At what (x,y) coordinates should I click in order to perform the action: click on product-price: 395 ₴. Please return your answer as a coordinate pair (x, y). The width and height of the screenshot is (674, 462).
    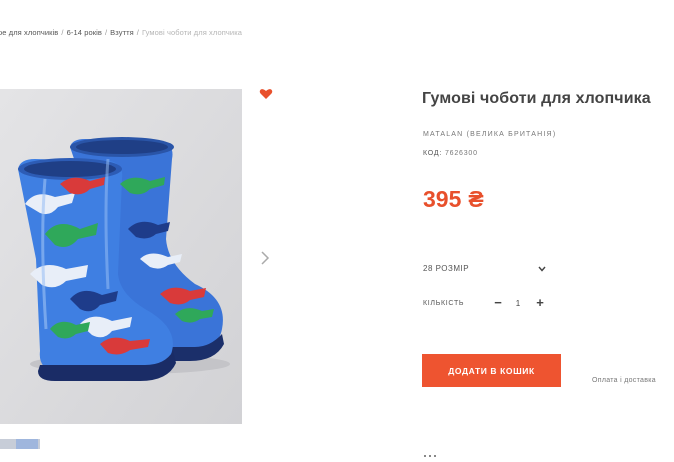
    Looking at the image, I should click on (453, 199).